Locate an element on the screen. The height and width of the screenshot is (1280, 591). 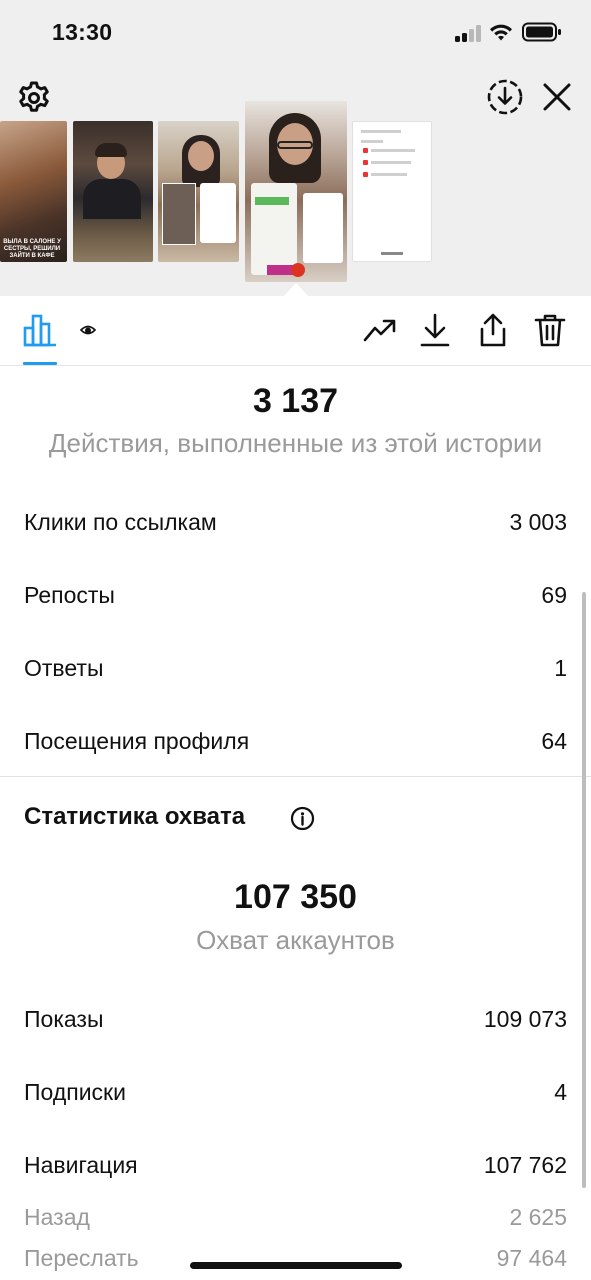
delete-button is located at coordinates (550, 330).